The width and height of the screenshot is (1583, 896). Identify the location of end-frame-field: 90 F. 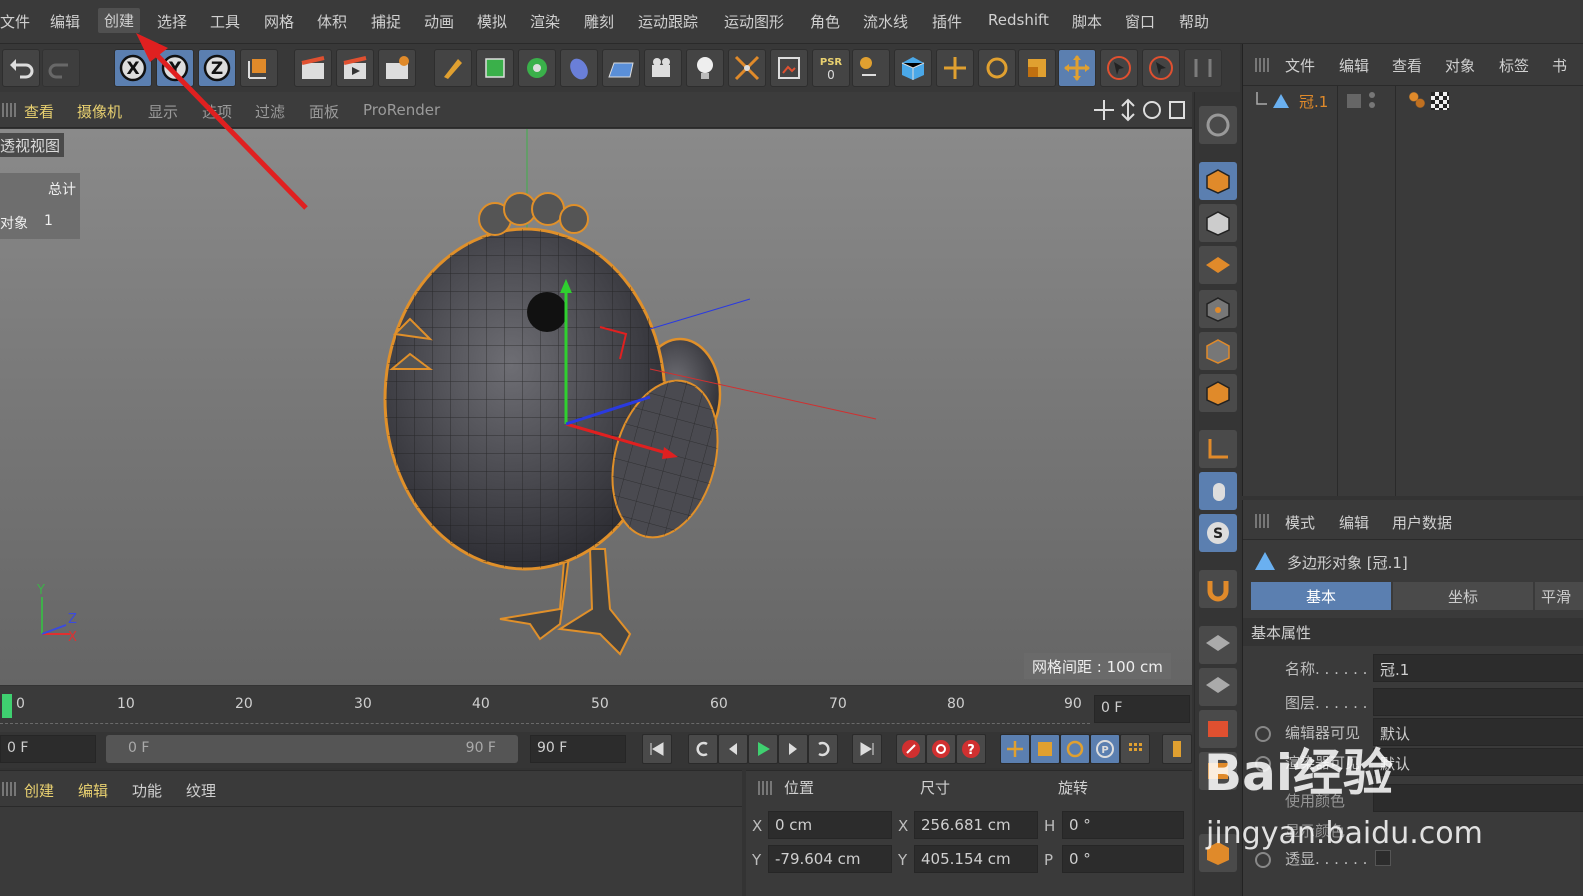
(578, 749).